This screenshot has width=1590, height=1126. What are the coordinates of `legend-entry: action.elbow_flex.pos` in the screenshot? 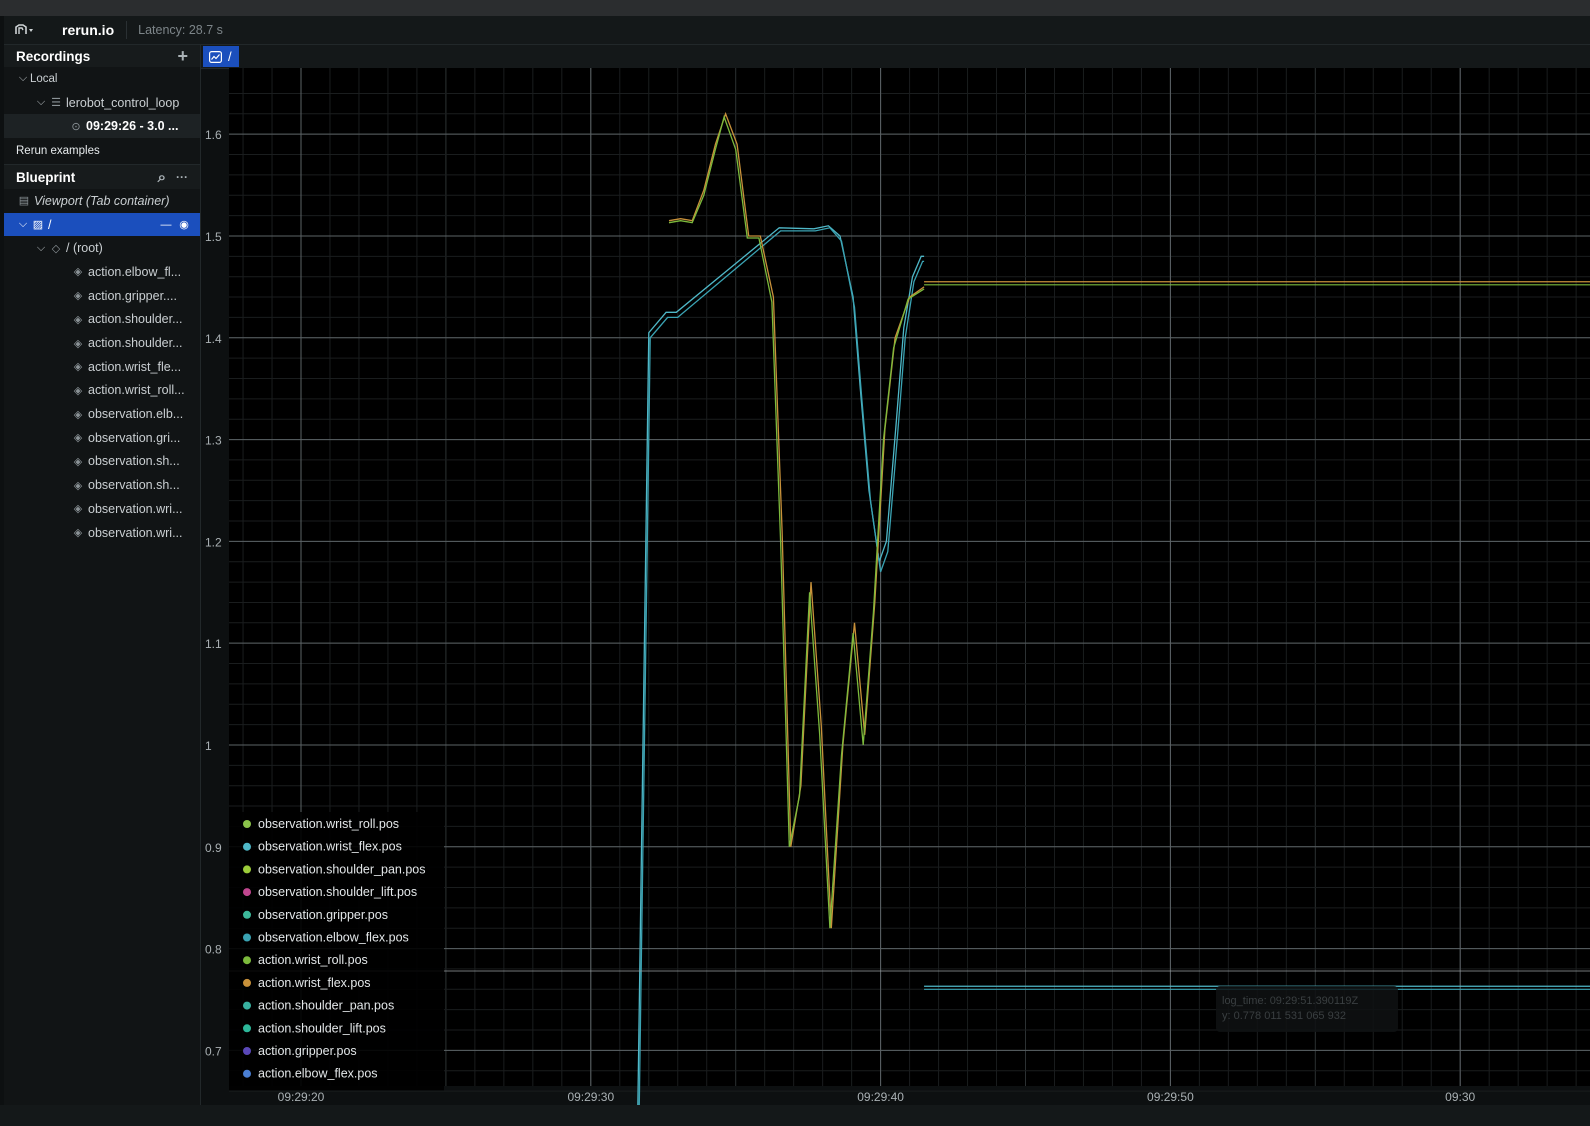 It's located at (318, 1074).